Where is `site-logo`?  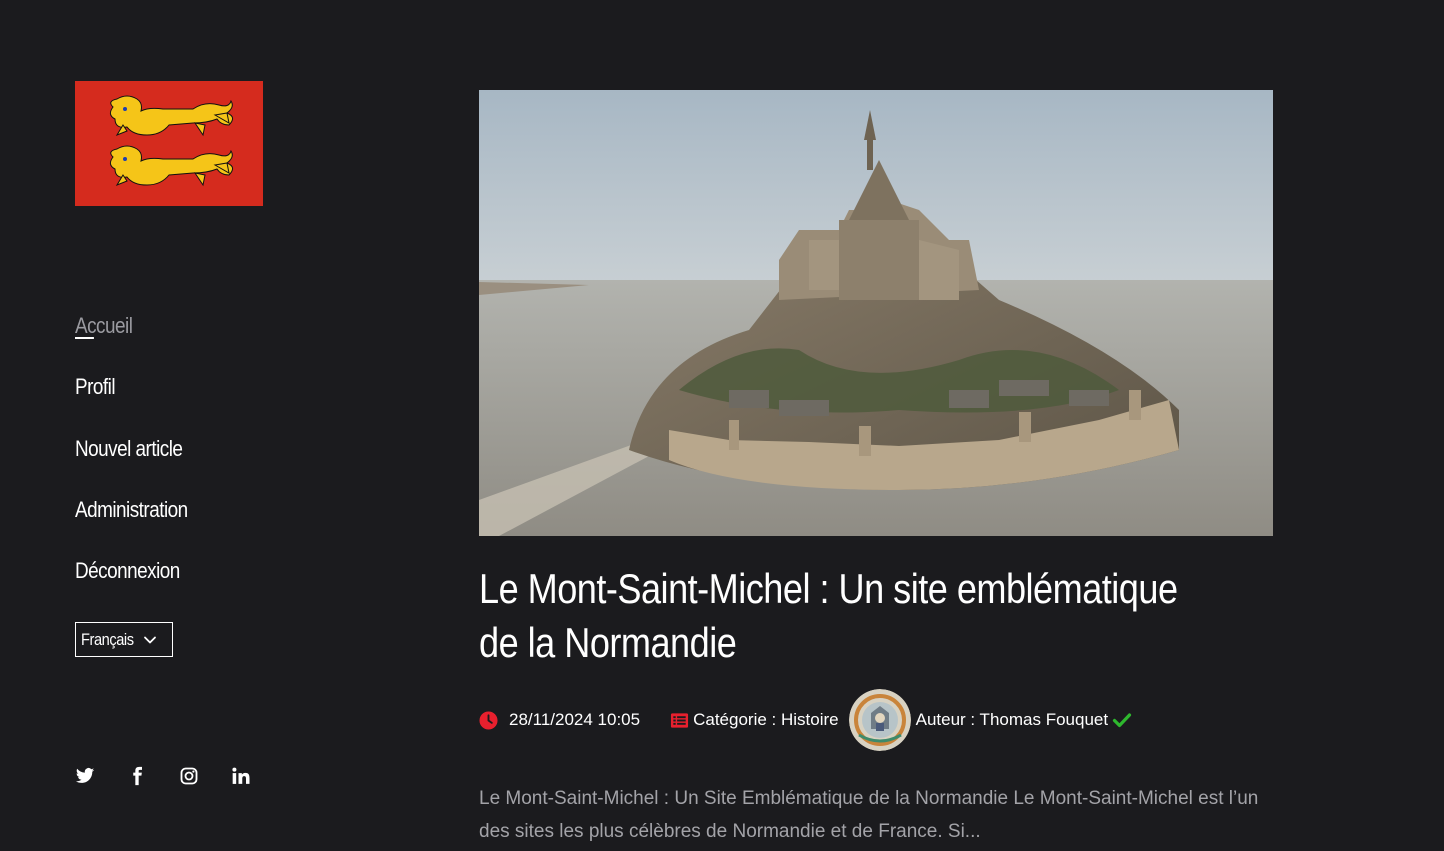 site-logo is located at coordinates (169, 143).